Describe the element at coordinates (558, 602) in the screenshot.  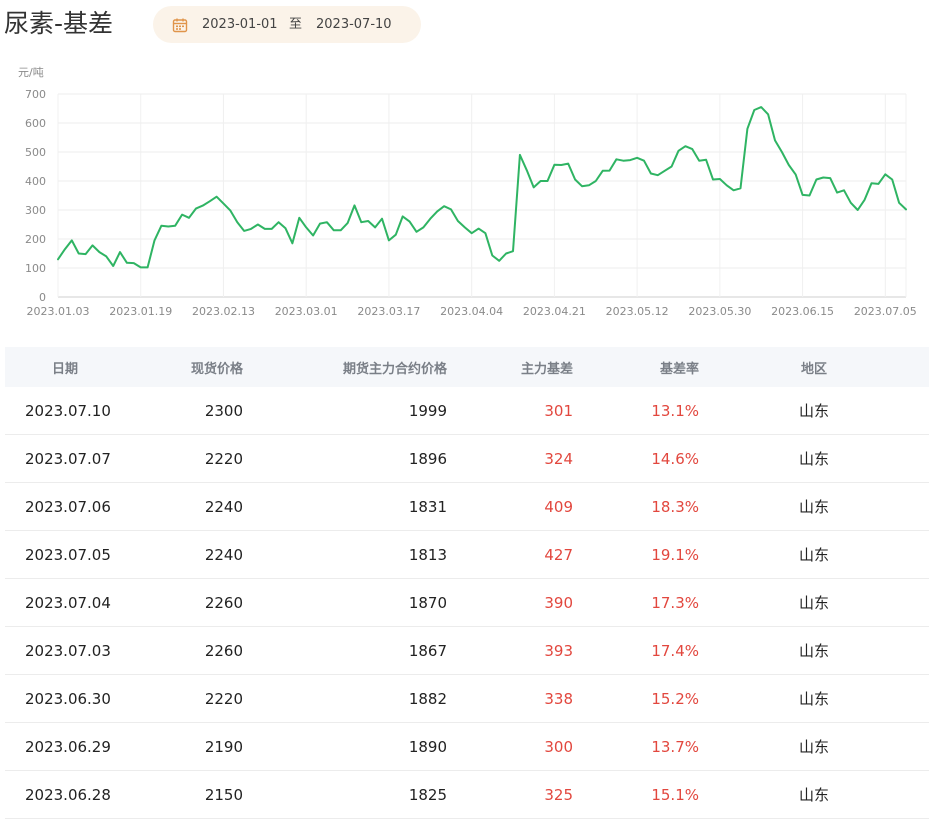
I see `cell-basis: 390` at that location.